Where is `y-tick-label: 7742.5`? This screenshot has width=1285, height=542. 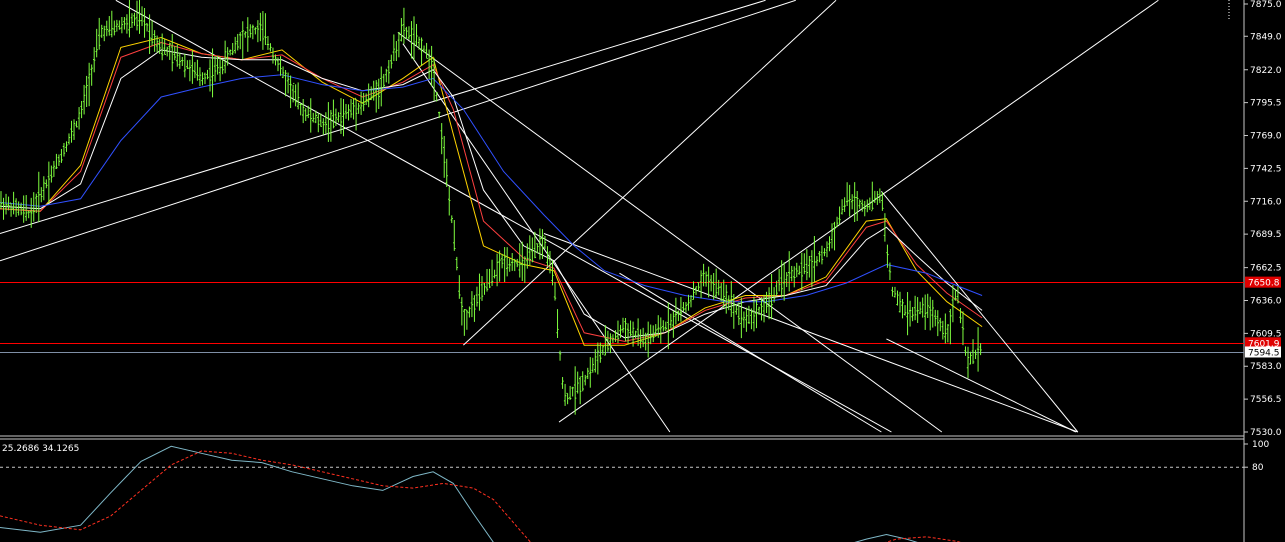 y-tick-label: 7742.5 is located at coordinates (1266, 169).